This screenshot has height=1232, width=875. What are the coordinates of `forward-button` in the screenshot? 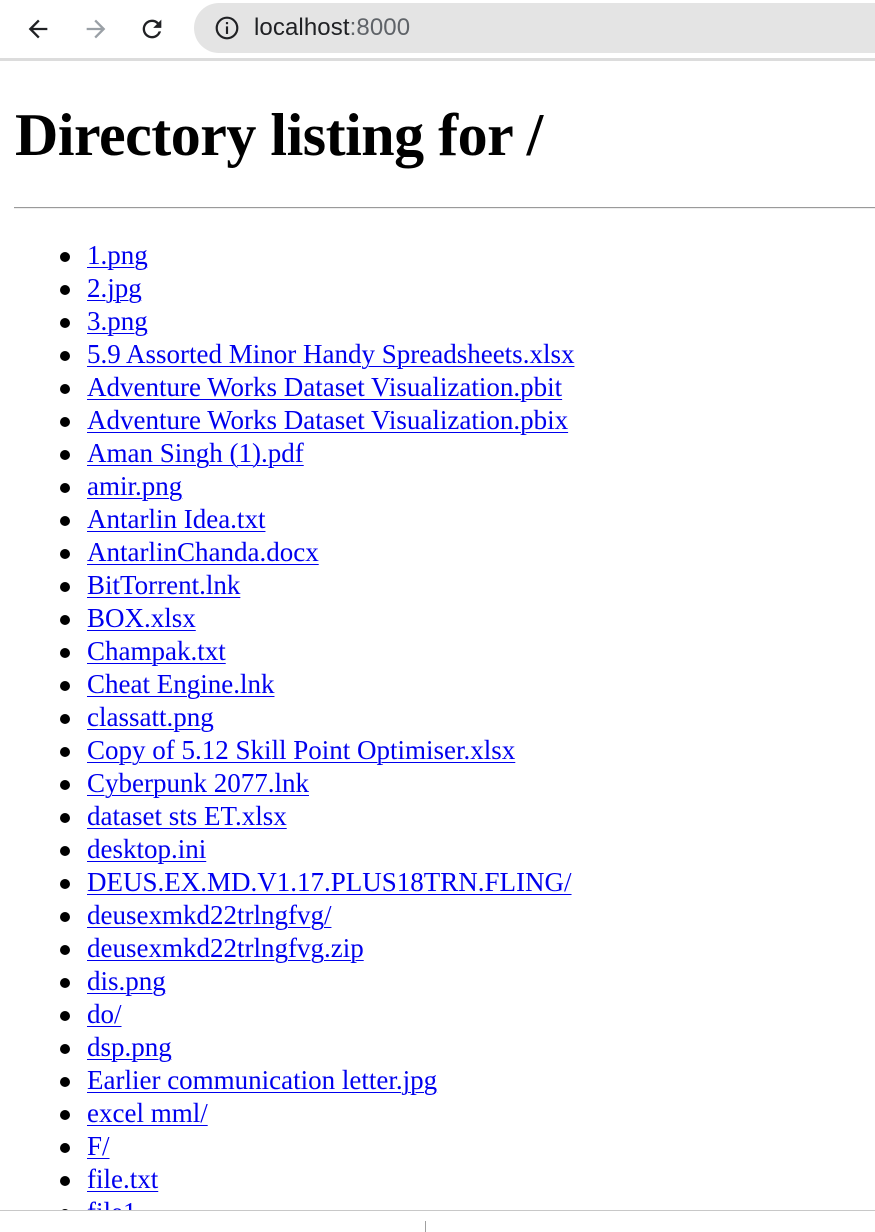 It's located at (96, 29).